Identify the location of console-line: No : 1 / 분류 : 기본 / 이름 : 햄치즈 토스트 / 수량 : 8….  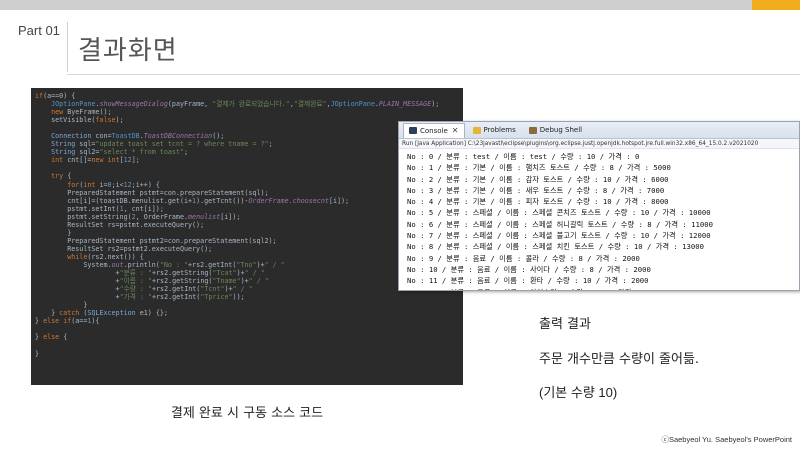
(539, 168).